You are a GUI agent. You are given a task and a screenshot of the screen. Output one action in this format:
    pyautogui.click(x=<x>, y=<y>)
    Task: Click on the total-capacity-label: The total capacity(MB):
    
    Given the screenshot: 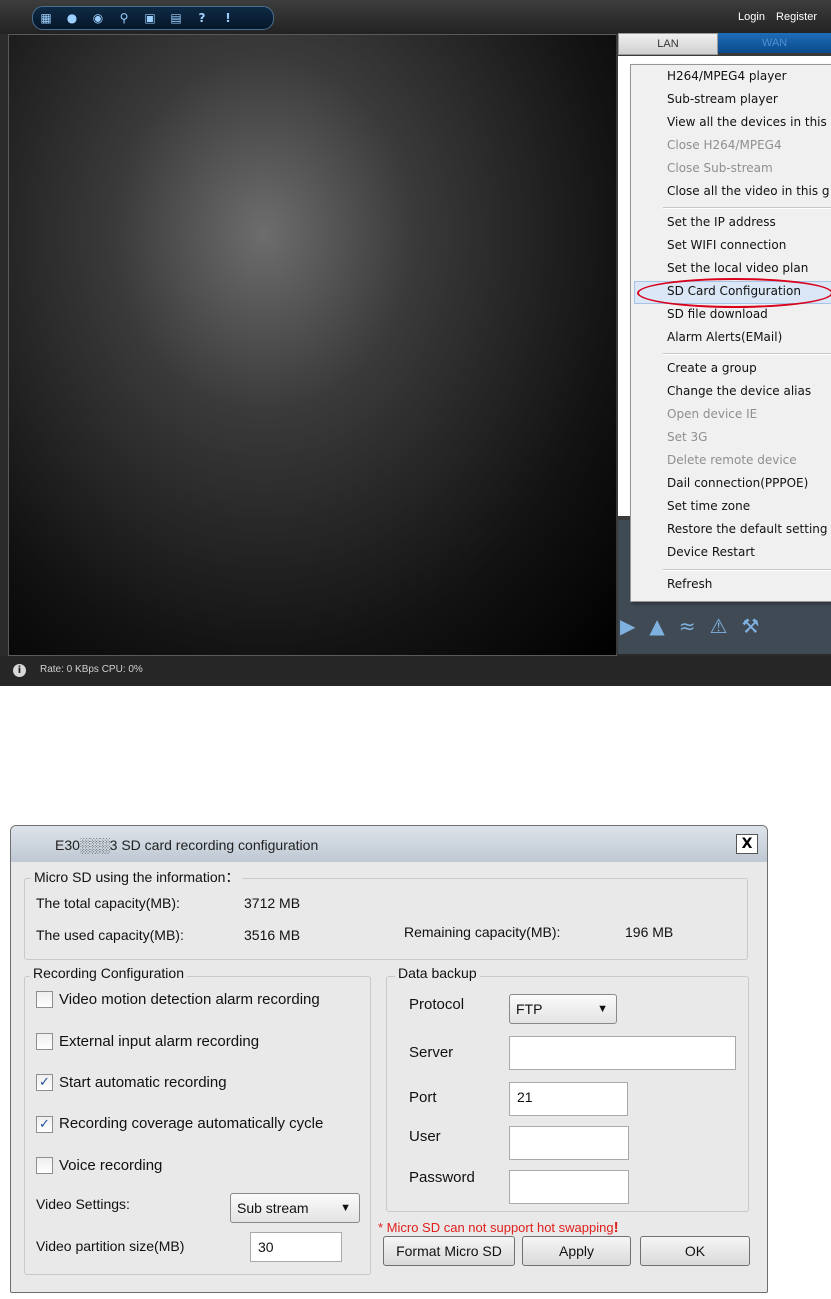 What is the action you would take?
    pyautogui.click(x=108, y=903)
    